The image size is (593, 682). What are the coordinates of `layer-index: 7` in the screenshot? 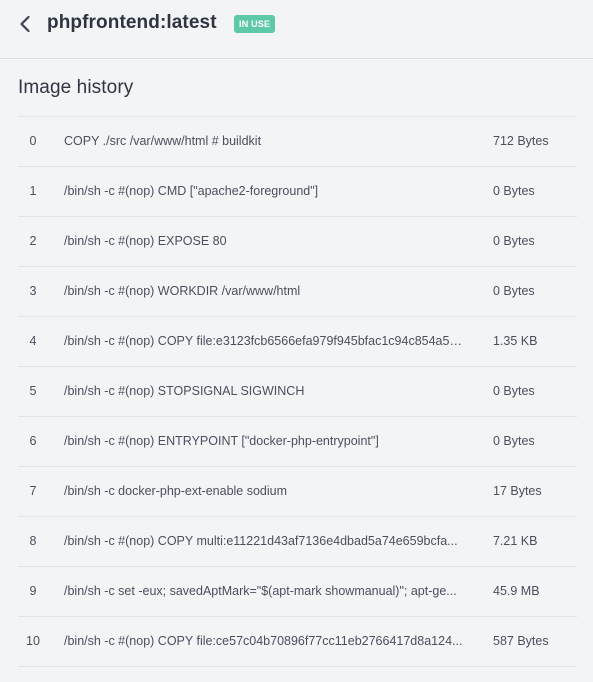 It's located at (33, 491).